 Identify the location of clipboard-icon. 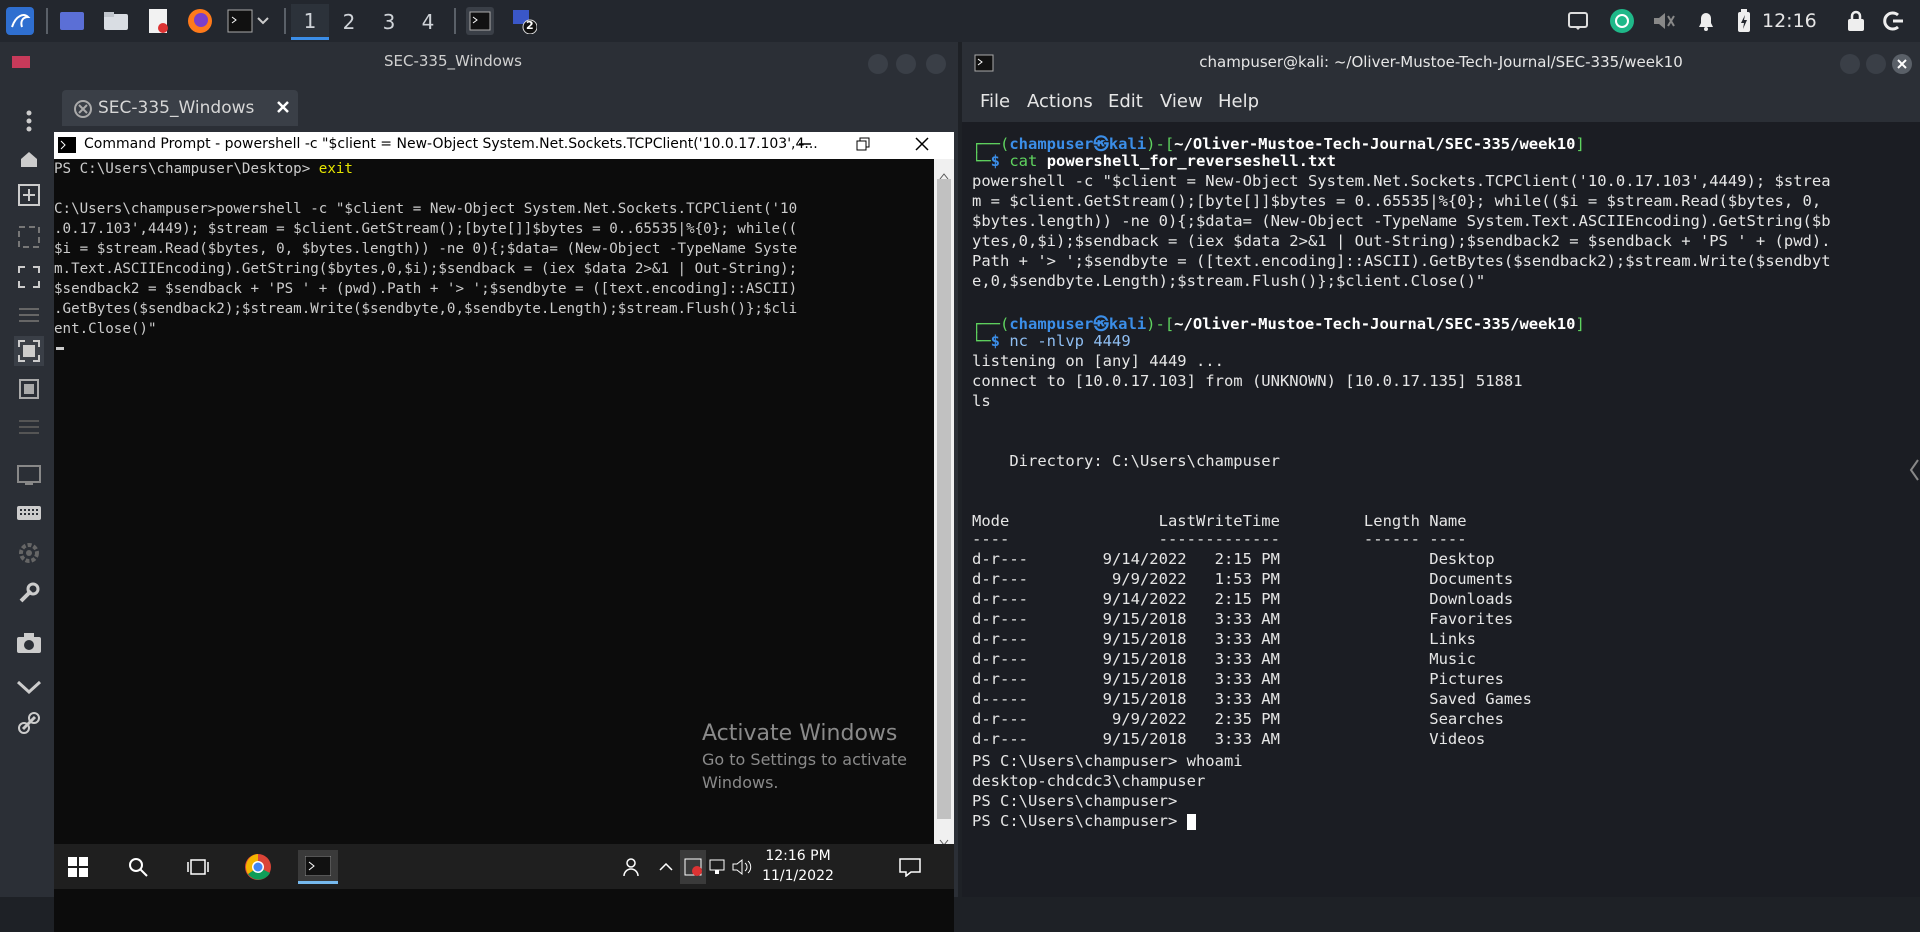
(1578, 21).